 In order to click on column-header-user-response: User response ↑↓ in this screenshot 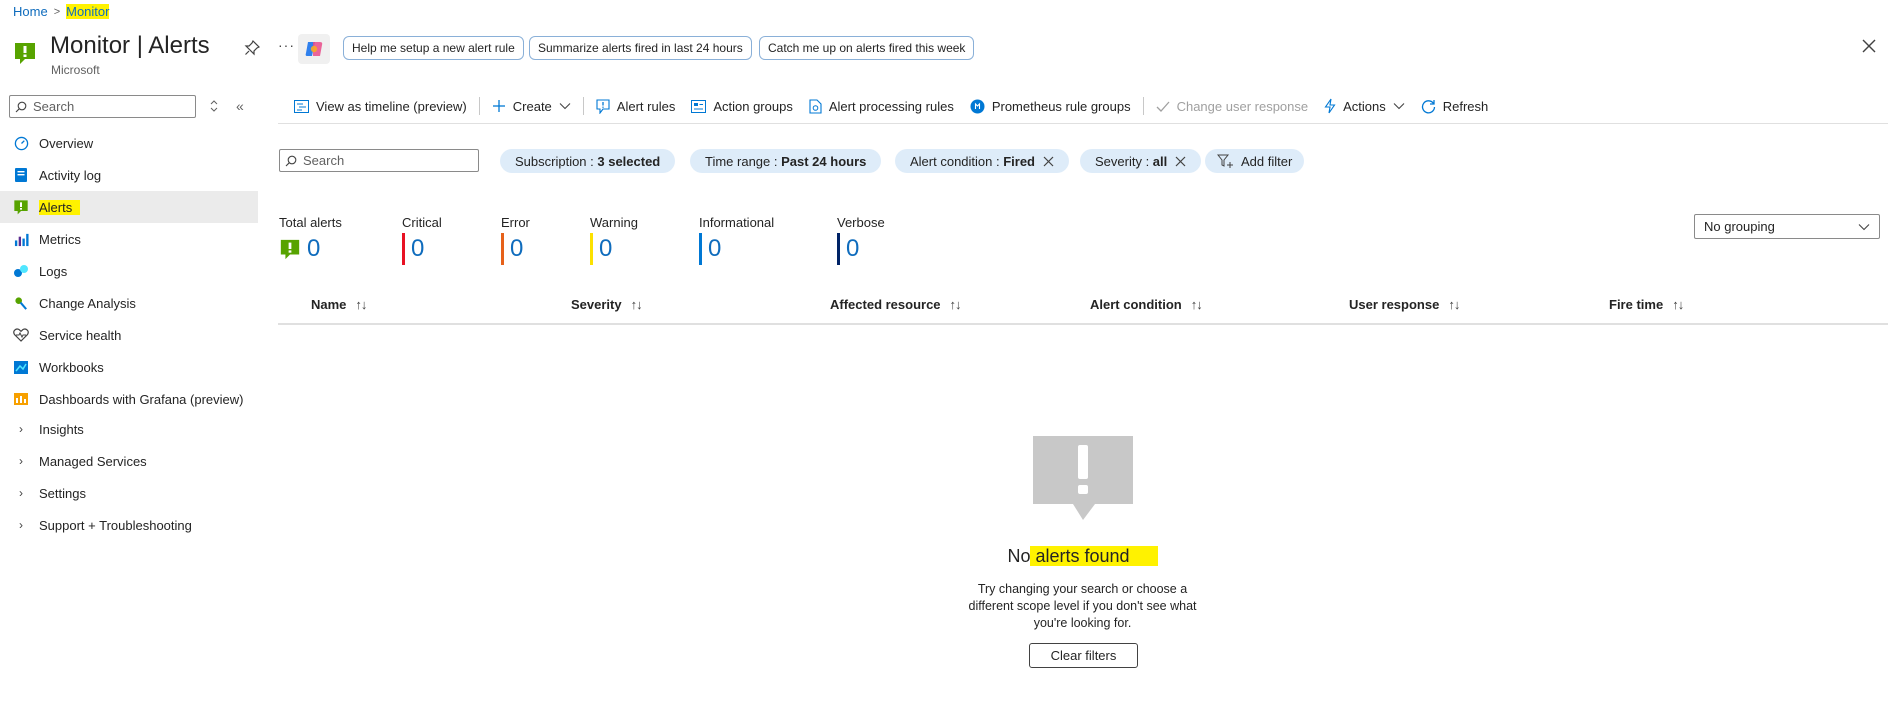, I will do `click(1404, 304)`.